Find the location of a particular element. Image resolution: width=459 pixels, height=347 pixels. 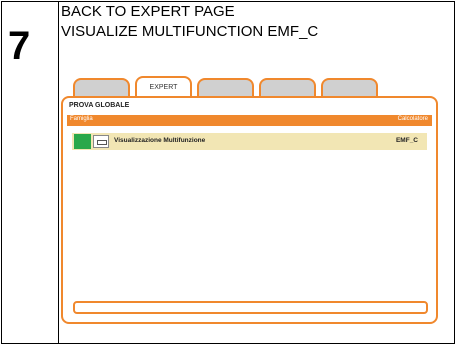

step-column: 7 is located at coordinates (30, 172).